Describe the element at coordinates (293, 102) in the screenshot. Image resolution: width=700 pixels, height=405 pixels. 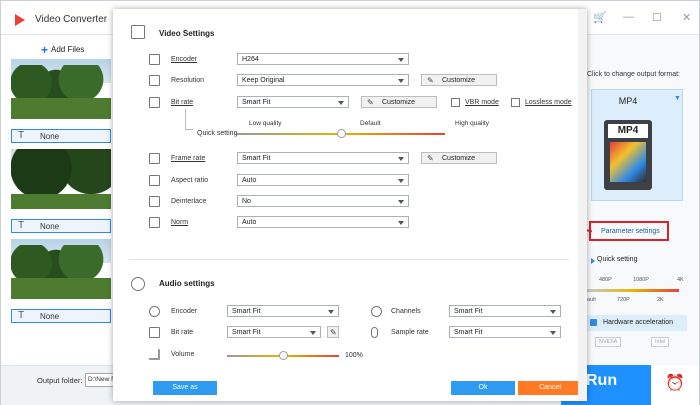
I see `bitrate-select: Smart Fit` at that location.